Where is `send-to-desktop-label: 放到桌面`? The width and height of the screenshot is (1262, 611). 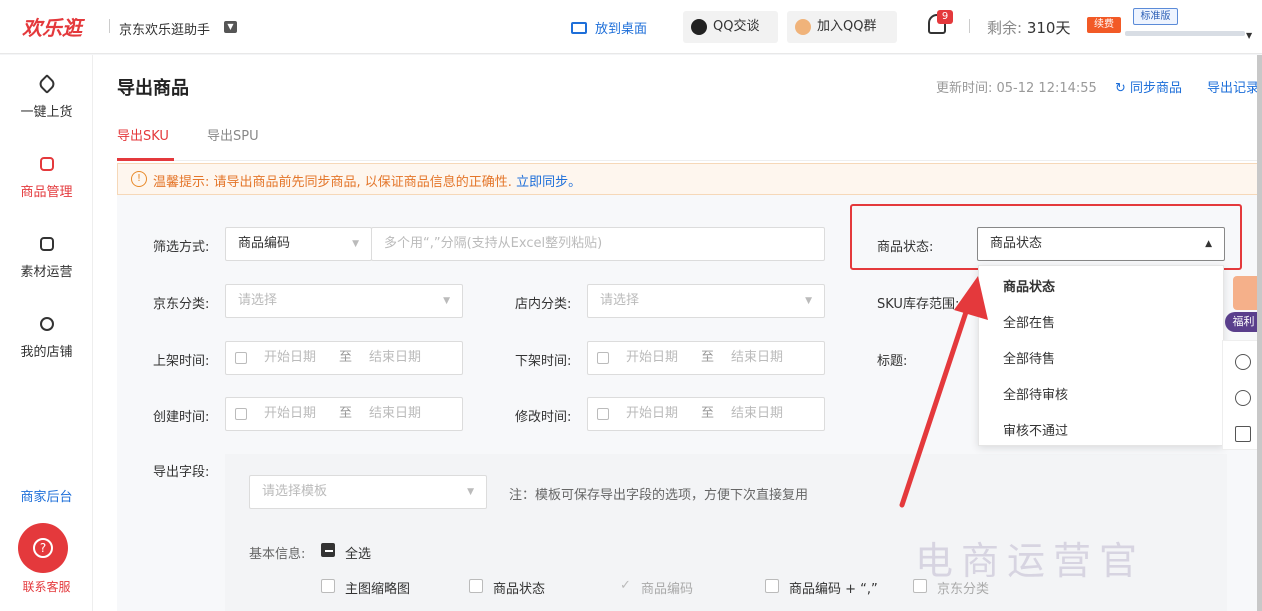 send-to-desktop-label: 放到桌面 is located at coordinates (621, 29).